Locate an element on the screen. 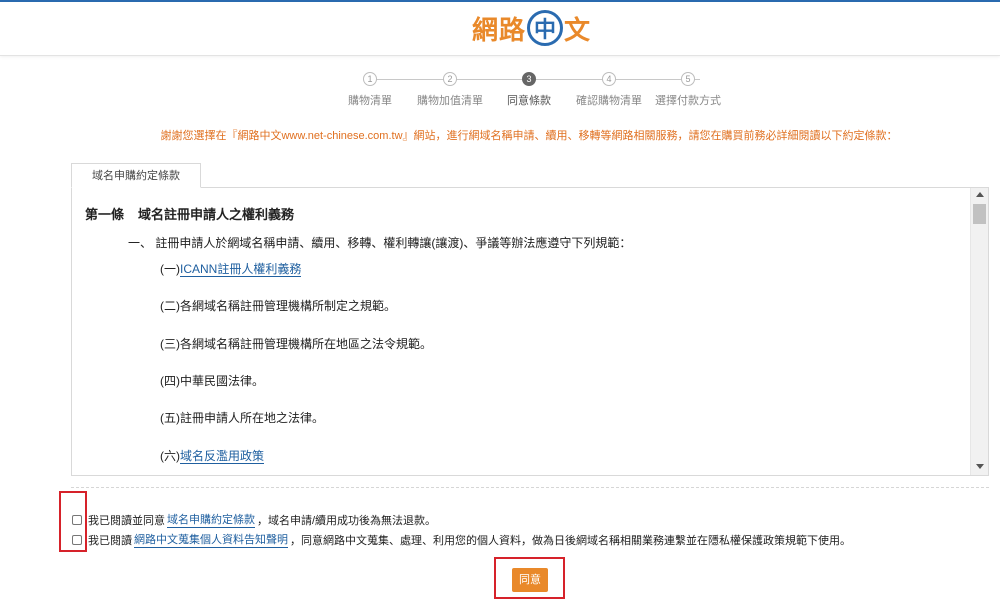  terms-scrollbar is located at coordinates (979, 331).